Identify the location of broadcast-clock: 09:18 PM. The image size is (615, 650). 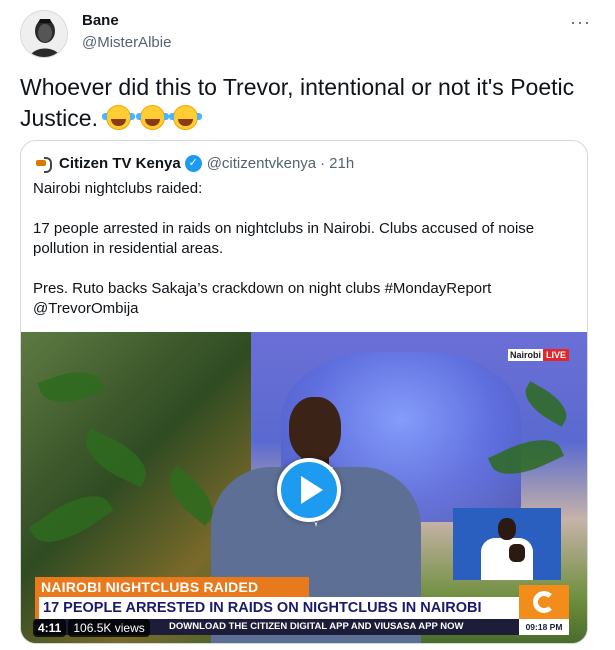
(544, 627).